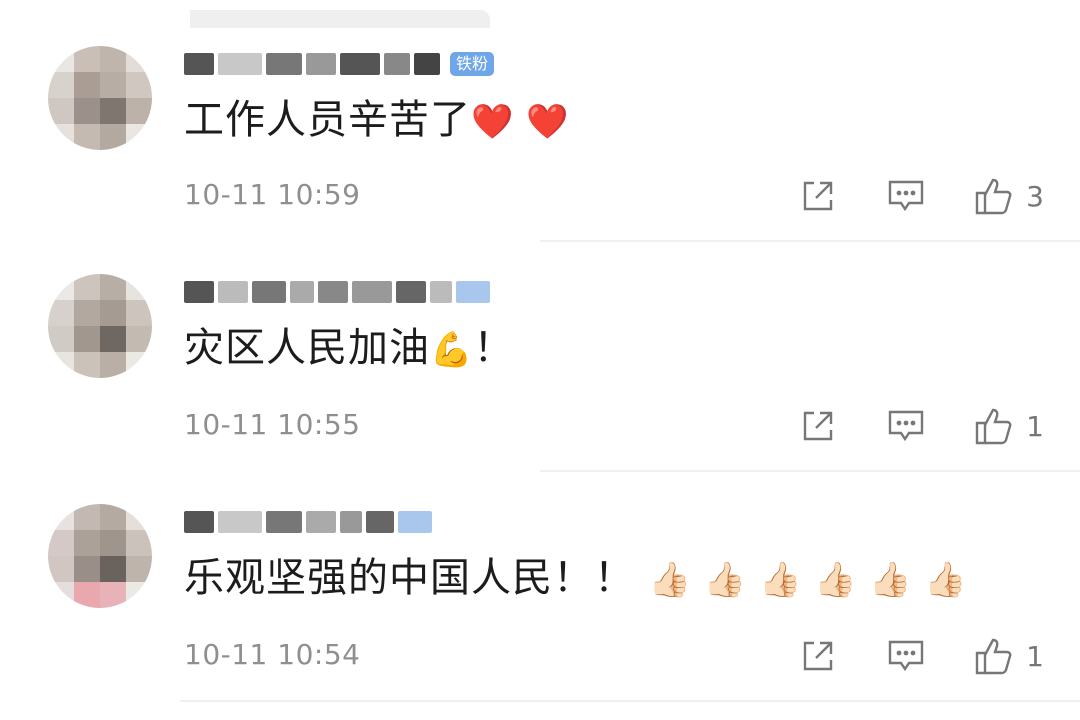 The image size is (1080, 720). I want to click on comment-actions: 3, so click(897, 196).